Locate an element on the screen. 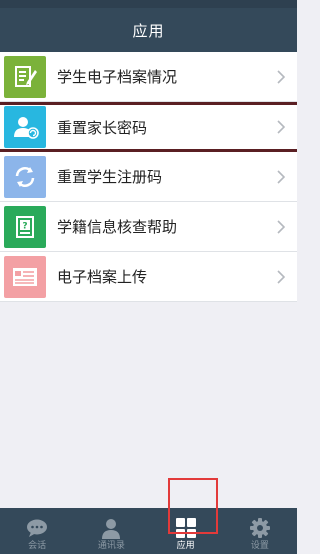 Image resolution: width=320 pixels, height=554 pixels. gear-icon is located at coordinates (260, 528).